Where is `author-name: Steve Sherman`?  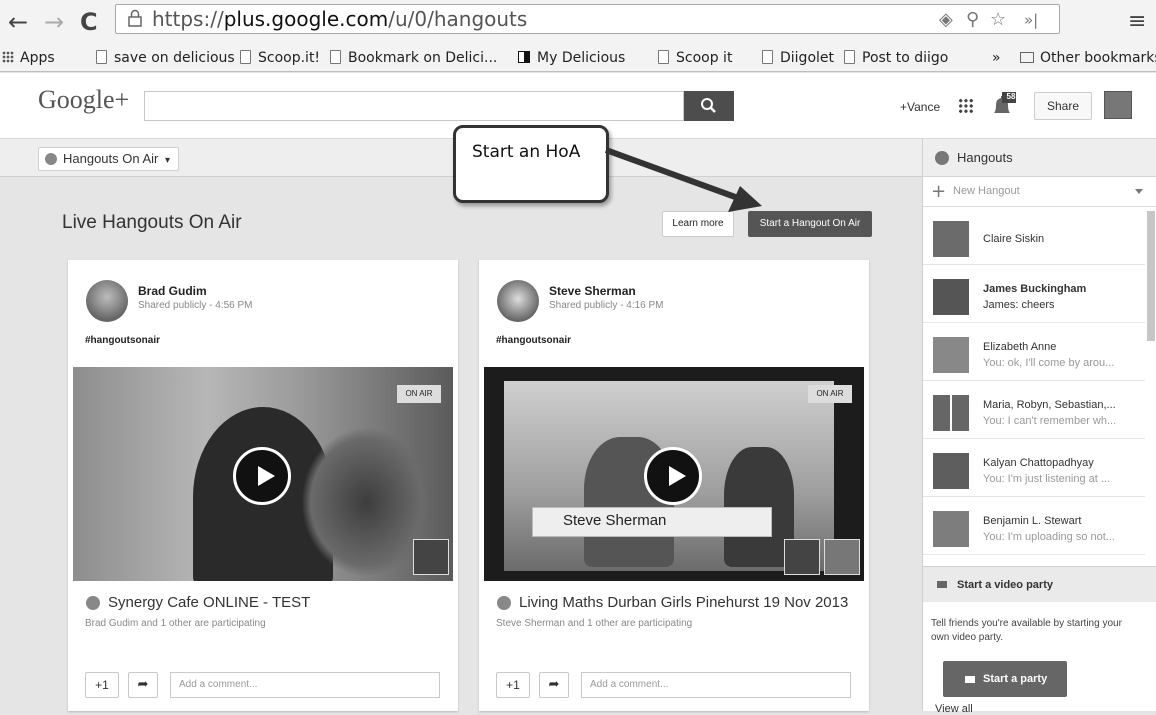 author-name: Steve Sherman is located at coordinates (592, 291).